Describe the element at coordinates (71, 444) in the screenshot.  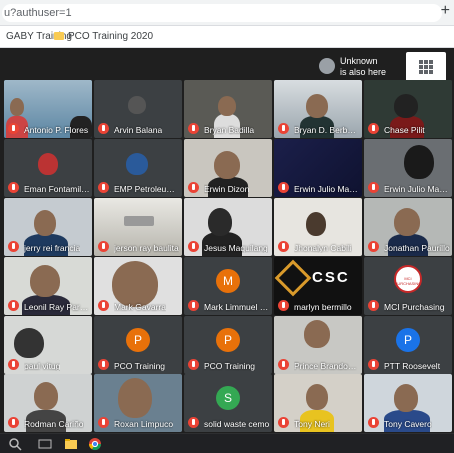
I see `file-explorer-icon` at that location.